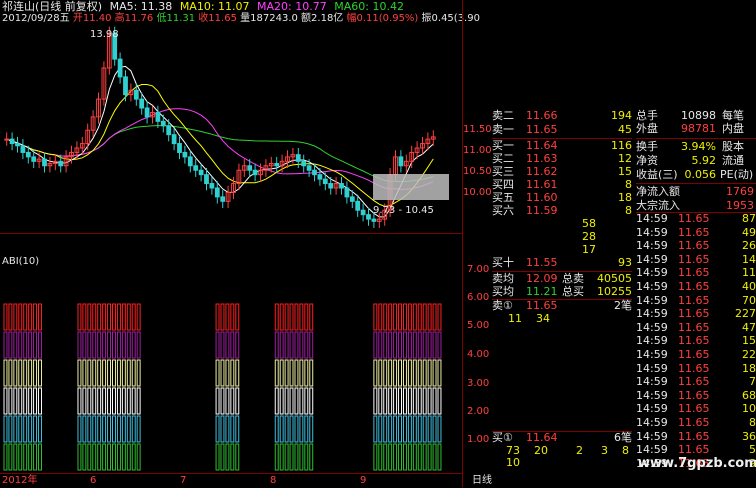 Image resolution: width=756 pixels, height=488 pixels. What do you see at coordinates (482, 480) in the screenshot?
I see `period-tab: 日线` at bounding box center [482, 480].